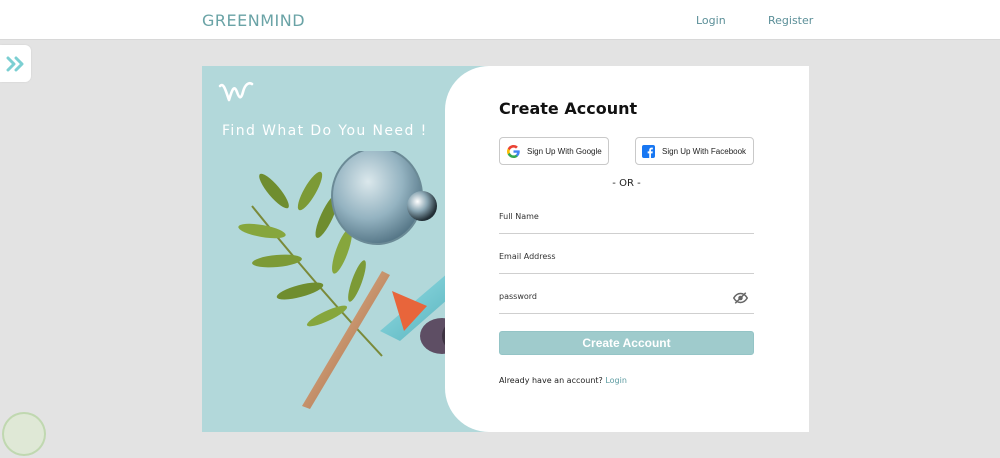  What do you see at coordinates (704, 151) in the screenshot?
I see `facebook-signup-label: Sign Up With Facebook` at bounding box center [704, 151].